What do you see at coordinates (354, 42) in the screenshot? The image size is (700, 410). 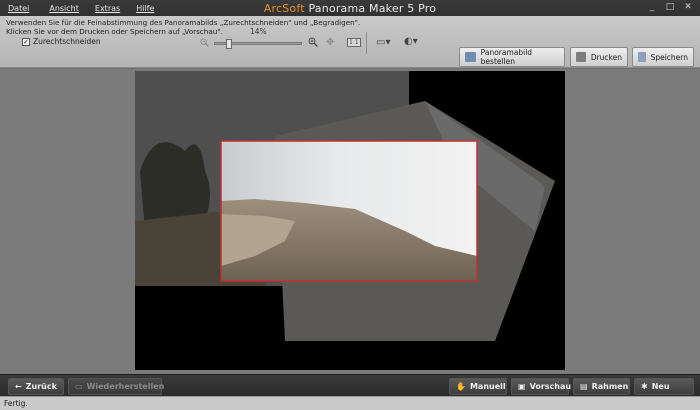 I see `actual-size-button: 1:1` at bounding box center [354, 42].